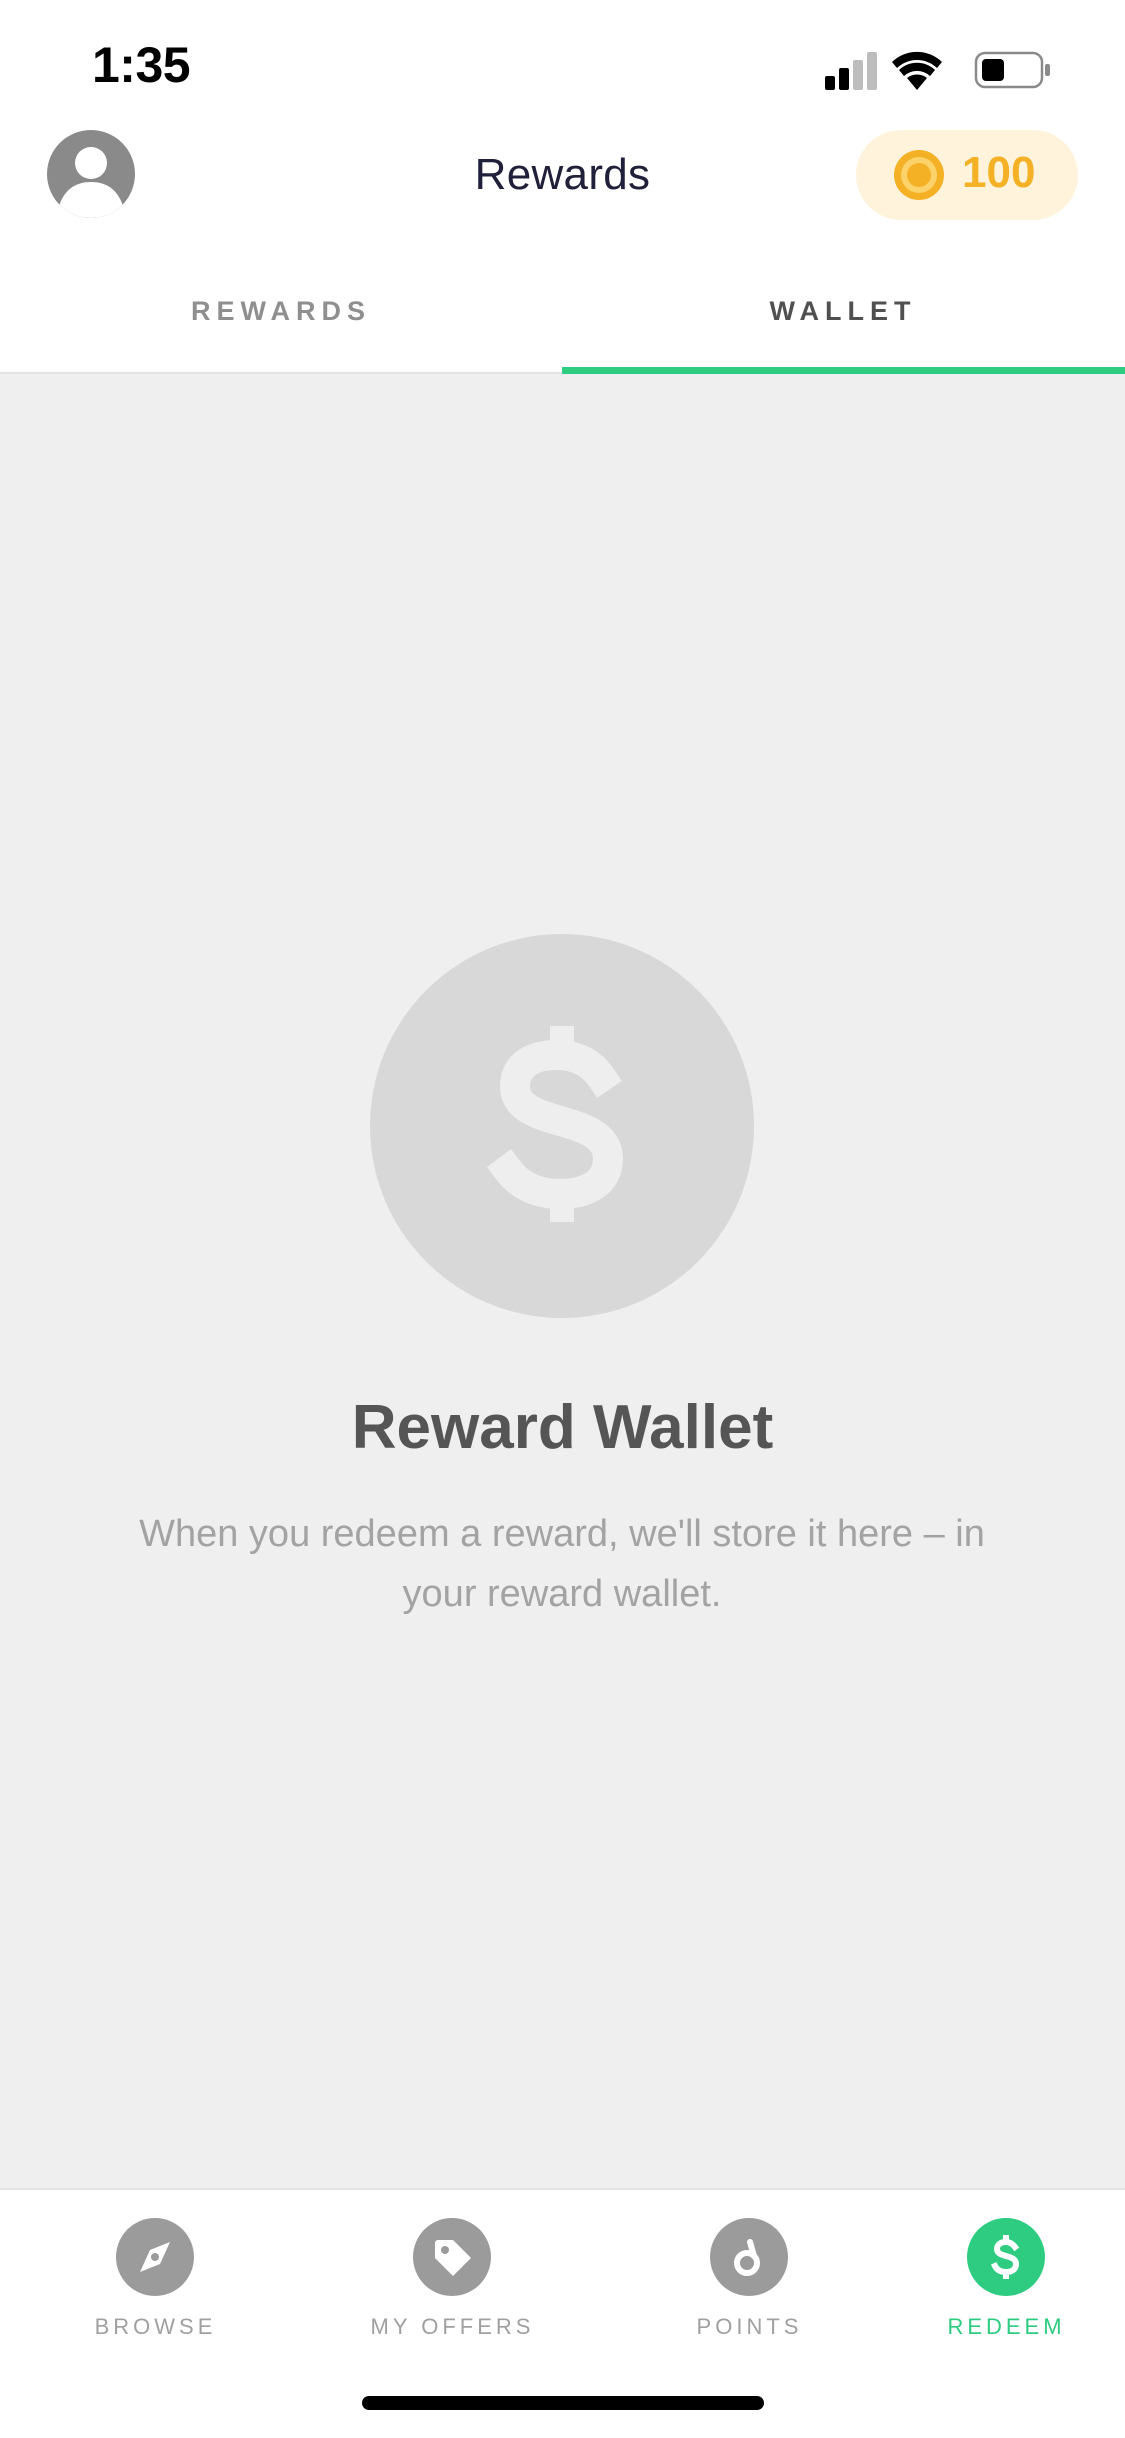  I want to click on nav-item-redeem: REDEEM, so click(995, 2288).